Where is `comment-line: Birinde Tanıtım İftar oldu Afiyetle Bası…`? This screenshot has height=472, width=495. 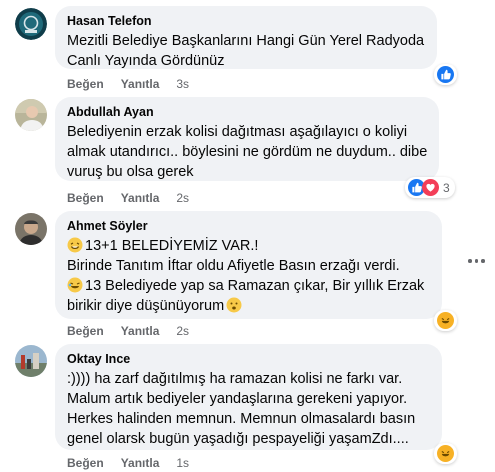
comment-line: Birinde Tanıtım İftar oldu Afiyetle Bası… is located at coordinates (233, 266).